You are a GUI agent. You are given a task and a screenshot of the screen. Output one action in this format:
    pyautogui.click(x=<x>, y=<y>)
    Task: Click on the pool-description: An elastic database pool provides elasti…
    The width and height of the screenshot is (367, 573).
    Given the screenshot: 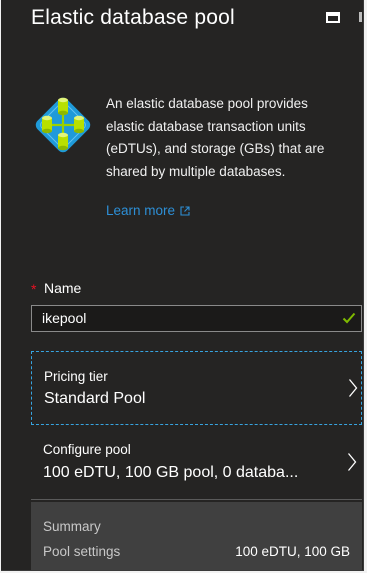 What is the action you would take?
    pyautogui.click(x=215, y=137)
    